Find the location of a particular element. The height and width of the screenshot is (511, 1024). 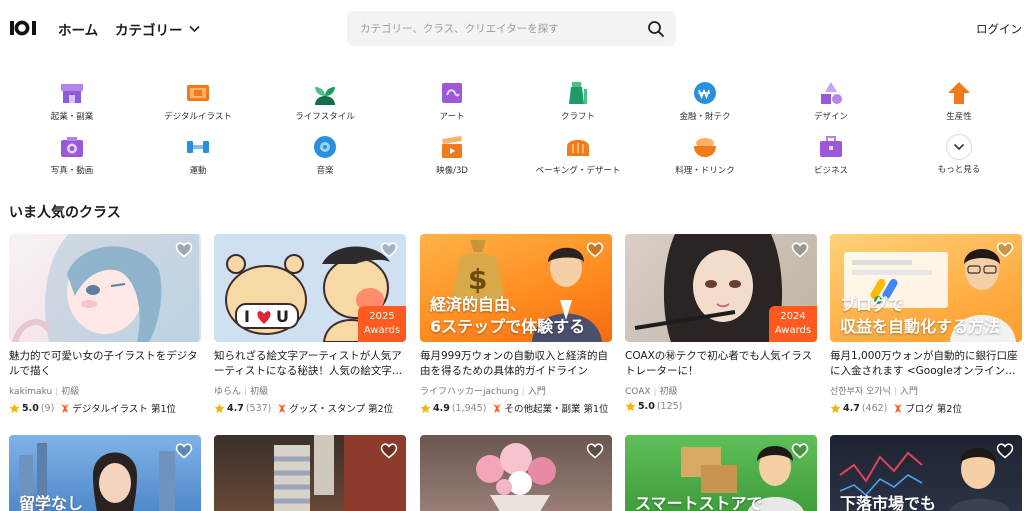

class-meta: kakimaku | 初級 is located at coordinates (105, 390).